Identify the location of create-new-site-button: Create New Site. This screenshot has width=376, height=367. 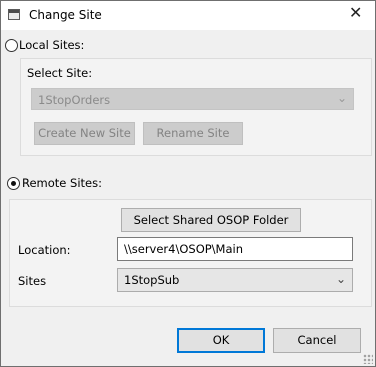
(84, 133).